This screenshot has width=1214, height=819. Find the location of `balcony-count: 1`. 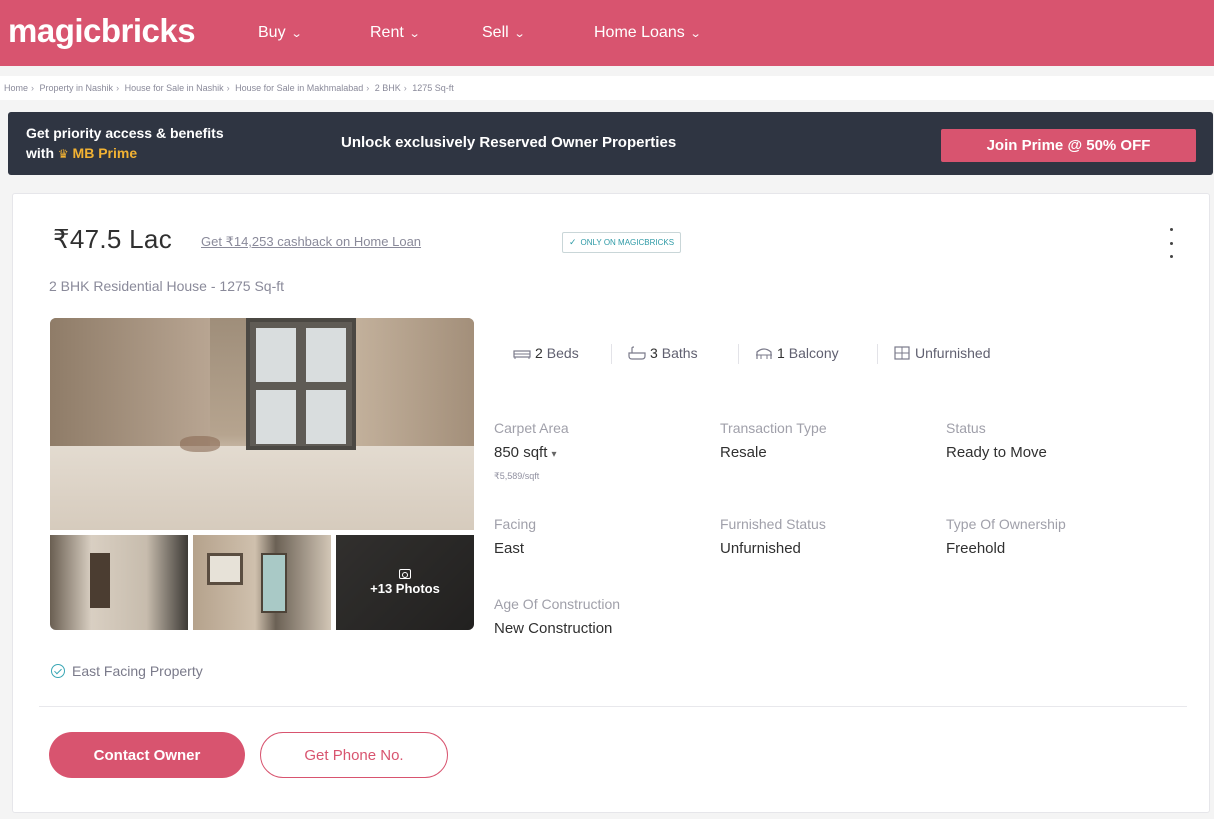

balcony-count: 1 is located at coordinates (781, 353).